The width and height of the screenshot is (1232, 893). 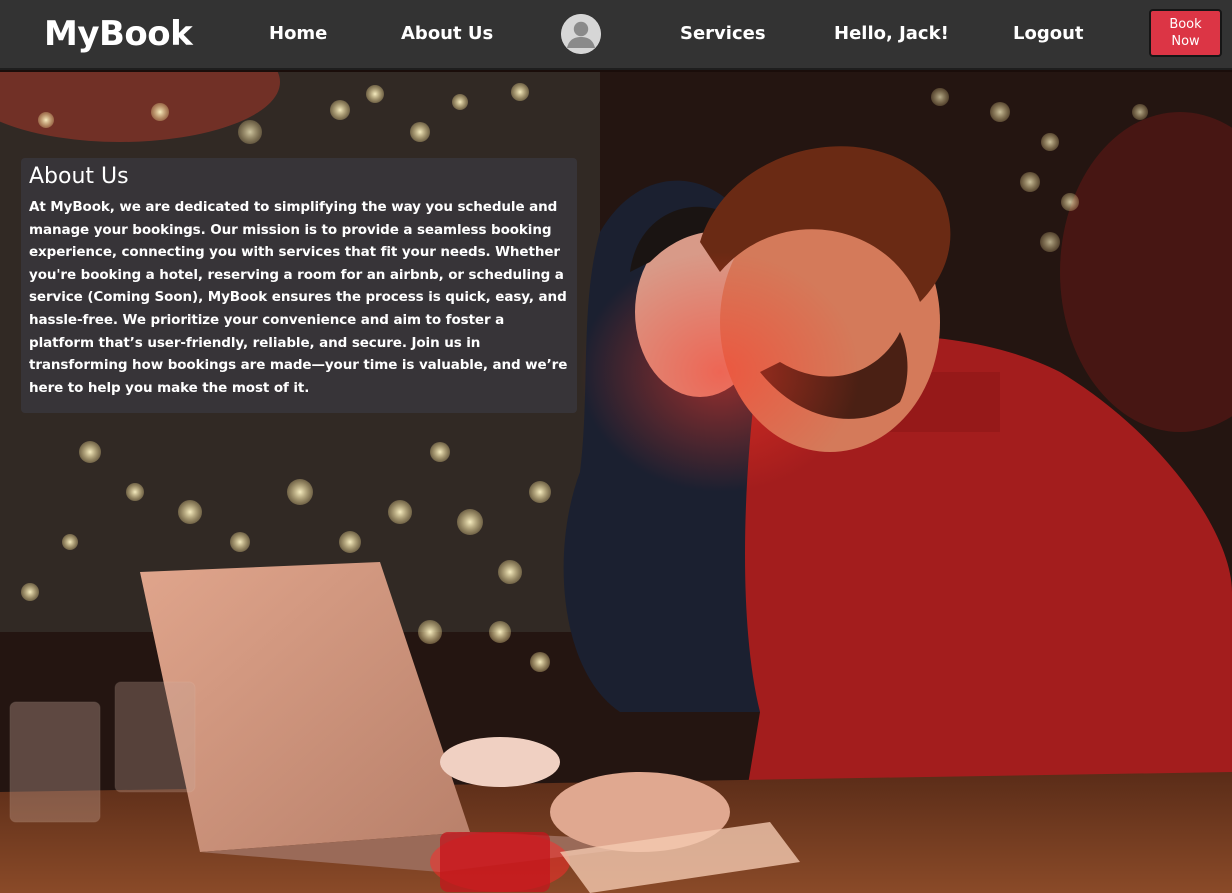 What do you see at coordinates (1185, 41) in the screenshot?
I see `book-now-label-line2: Now` at bounding box center [1185, 41].